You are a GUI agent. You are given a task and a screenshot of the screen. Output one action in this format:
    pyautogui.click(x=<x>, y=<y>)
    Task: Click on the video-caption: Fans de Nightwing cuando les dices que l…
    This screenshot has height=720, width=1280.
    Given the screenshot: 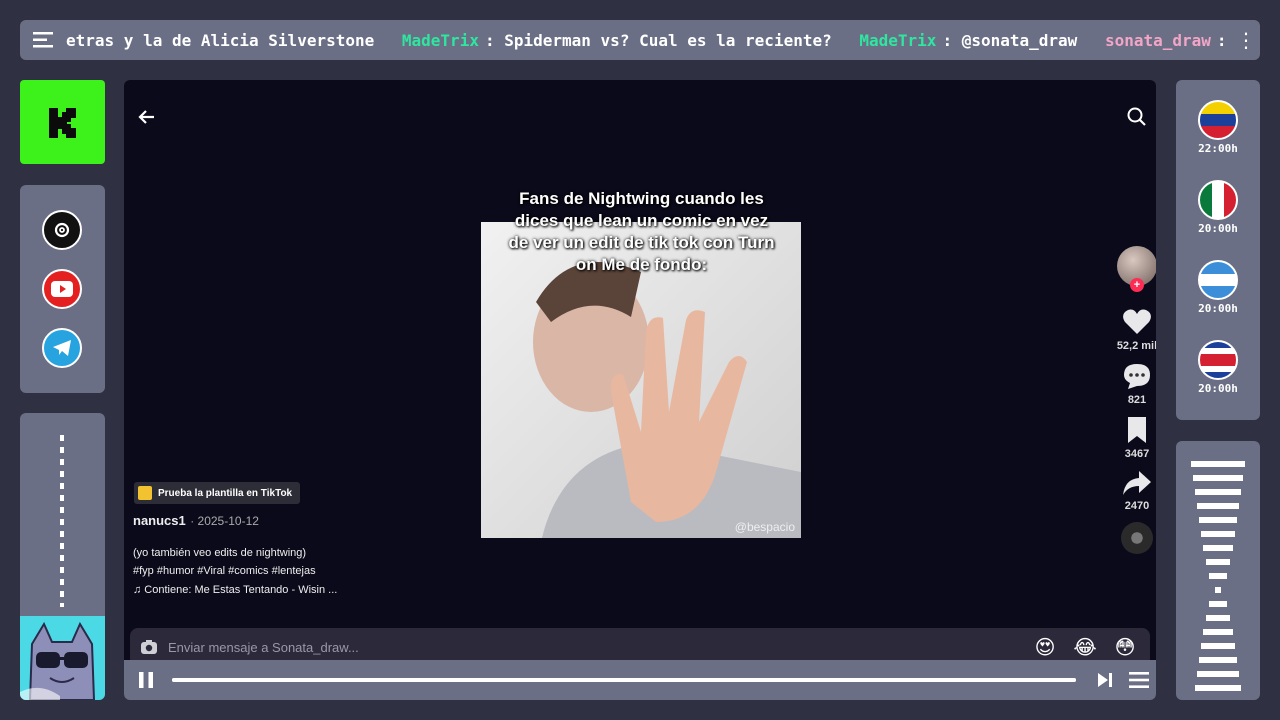 What is the action you would take?
    pyautogui.click(x=641, y=231)
    